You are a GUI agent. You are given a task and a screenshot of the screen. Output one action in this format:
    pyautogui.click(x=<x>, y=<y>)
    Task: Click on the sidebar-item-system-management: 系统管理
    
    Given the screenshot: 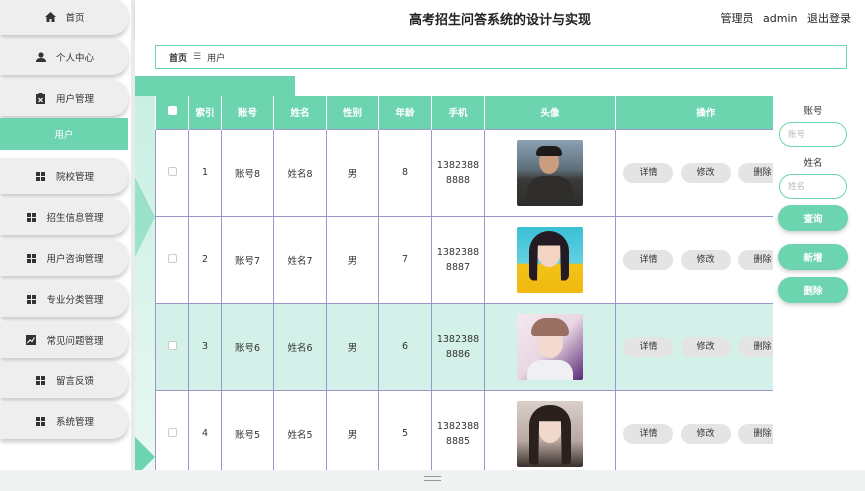 What is the action you would take?
    pyautogui.click(x=64, y=421)
    